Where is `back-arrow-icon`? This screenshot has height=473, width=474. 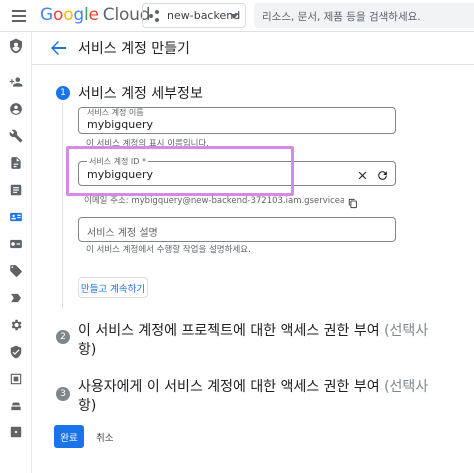
back-arrow-icon is located at coordinates (58, 47).